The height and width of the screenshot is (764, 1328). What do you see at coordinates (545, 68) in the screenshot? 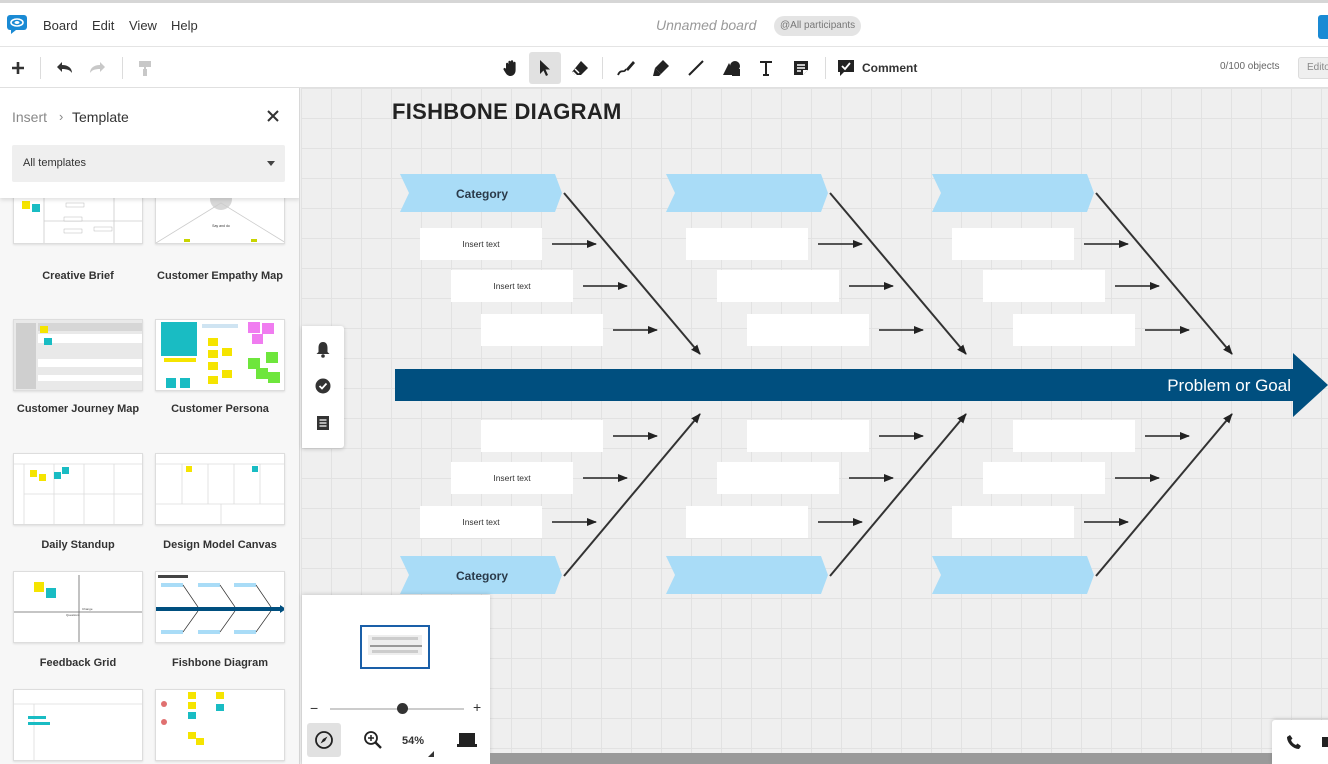
I see `select-tool-icon` at bounding box center [545, 68].